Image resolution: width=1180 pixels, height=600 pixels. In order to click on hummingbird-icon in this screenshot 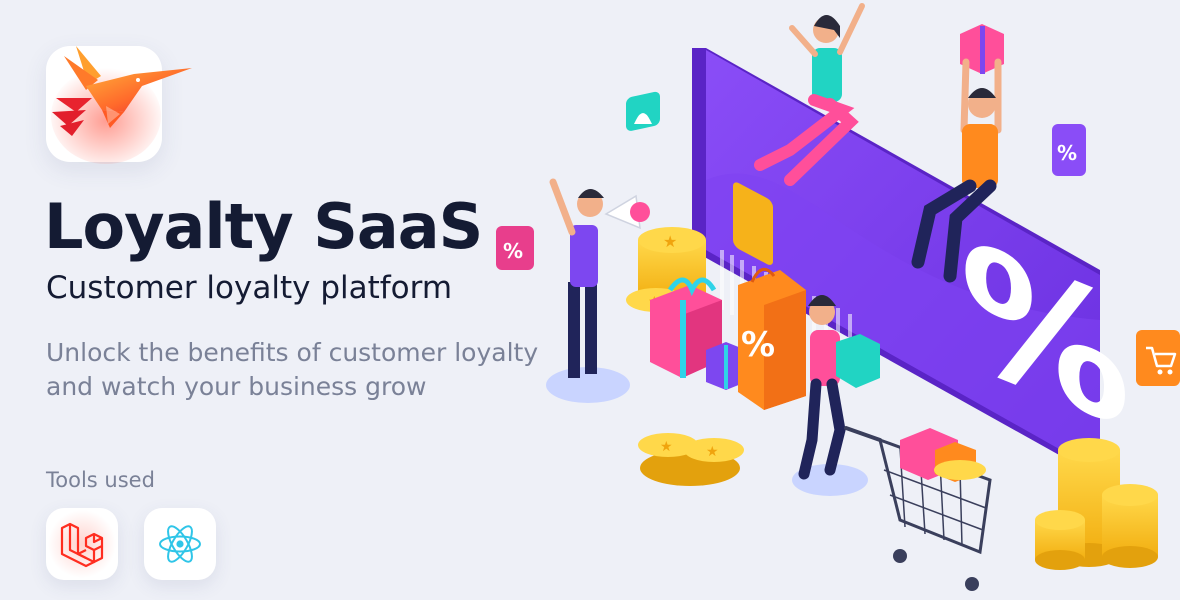, I will do `click(121, 105)`.